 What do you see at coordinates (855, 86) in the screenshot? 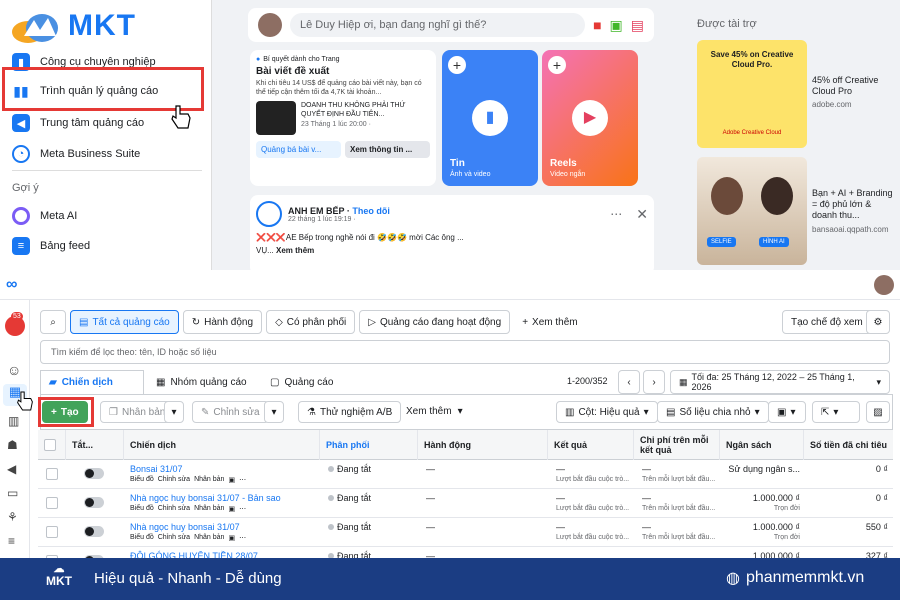
I see `ad-title: 45% off Creative Cloud Pro` at bounding box center [855, 86].